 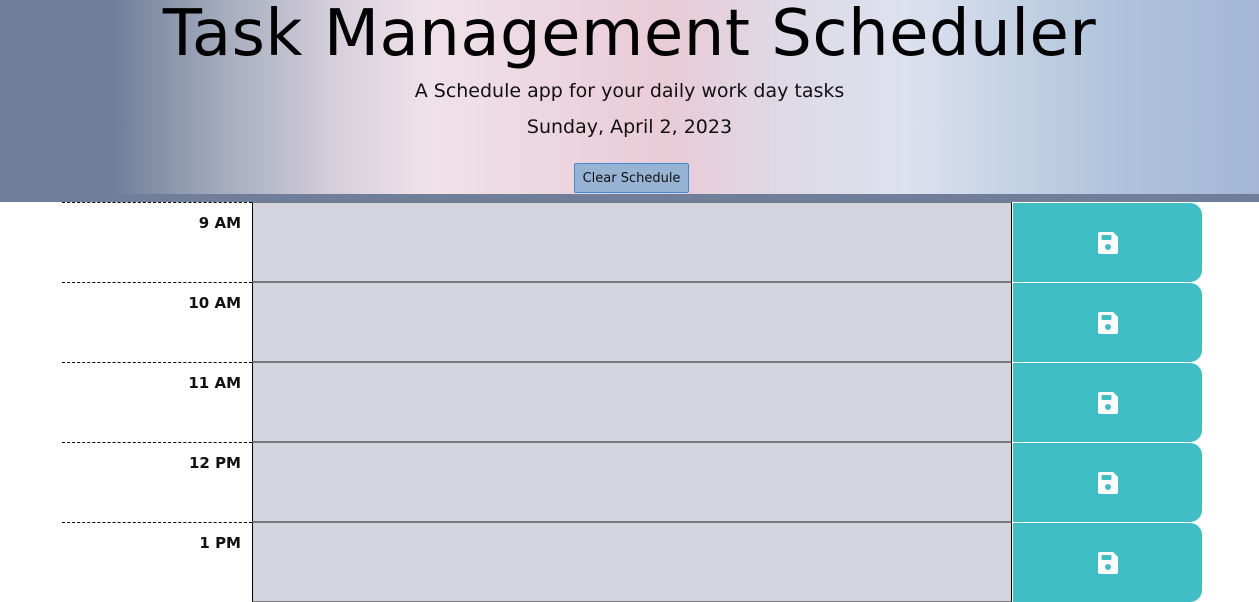 I want to click on hour-label: 1 PM, so click(x=157, y=562).